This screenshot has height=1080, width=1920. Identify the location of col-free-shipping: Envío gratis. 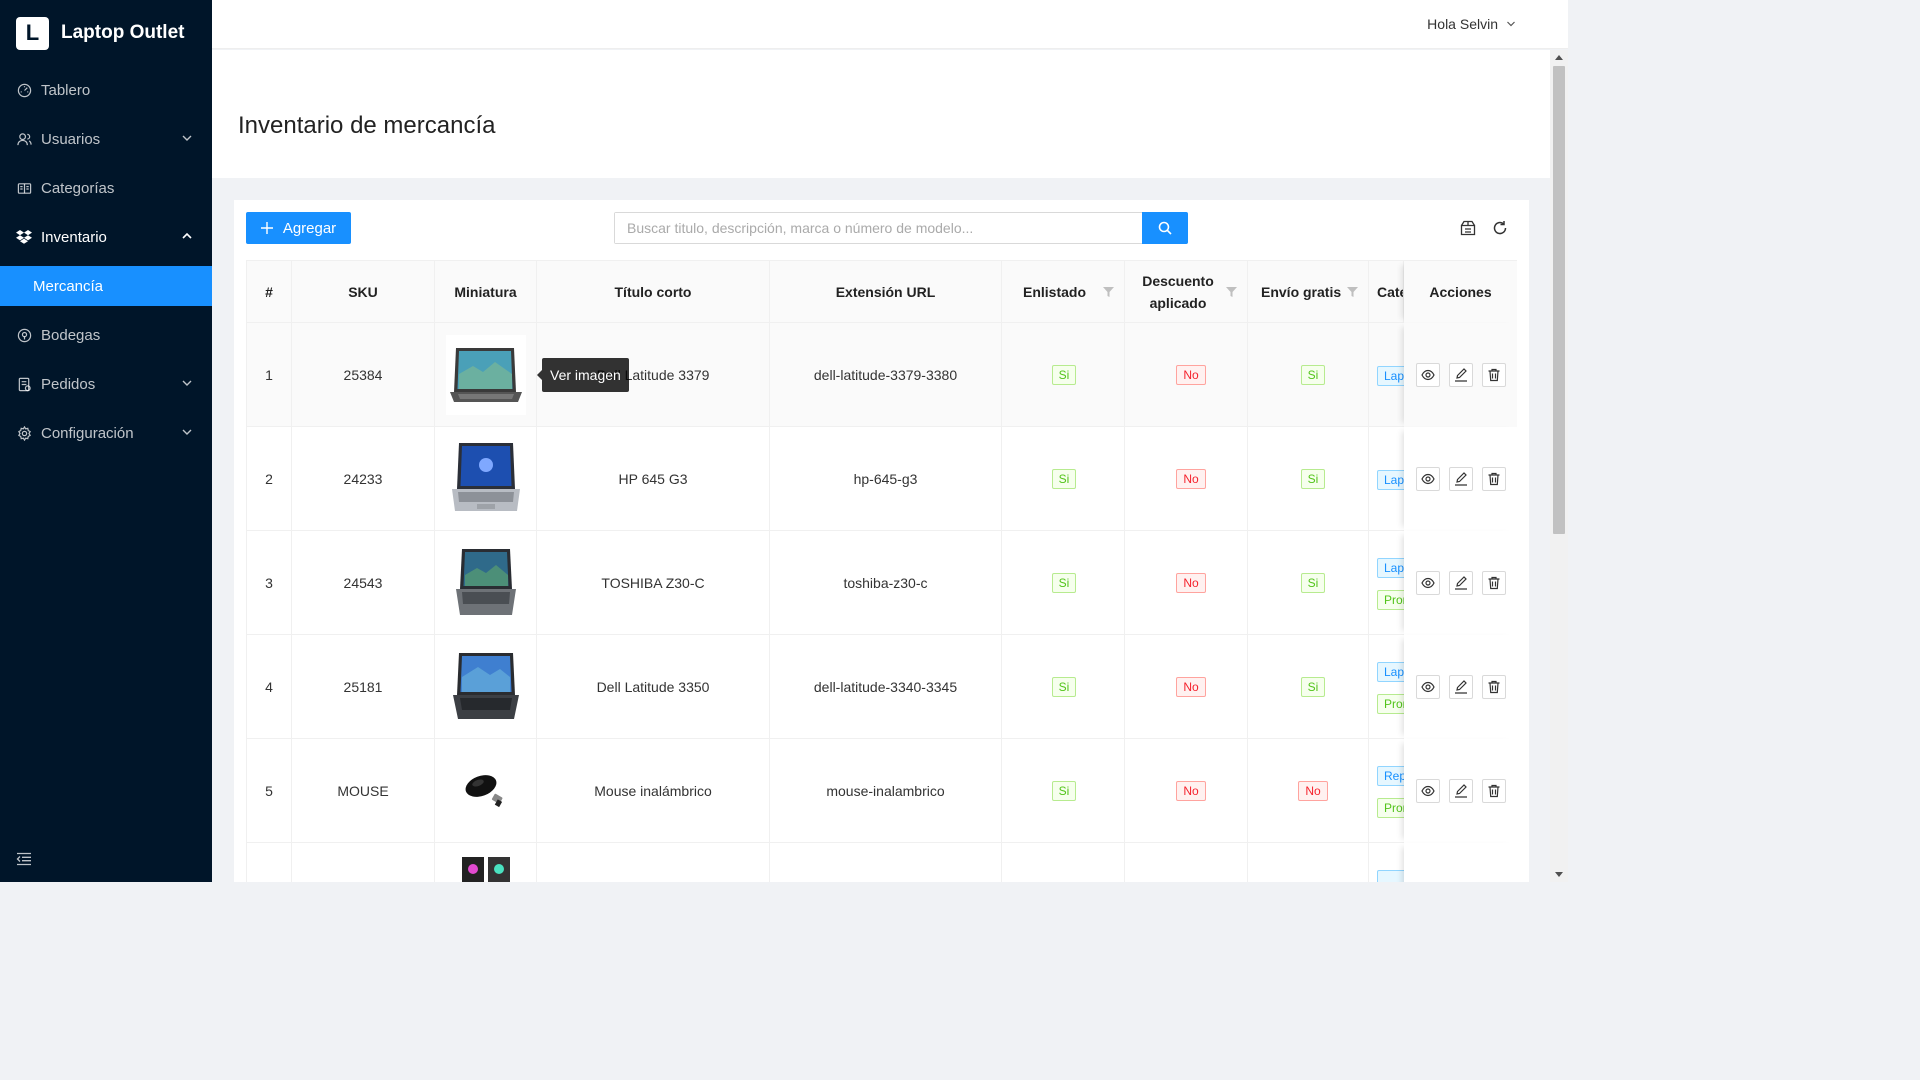
(1308, 292).